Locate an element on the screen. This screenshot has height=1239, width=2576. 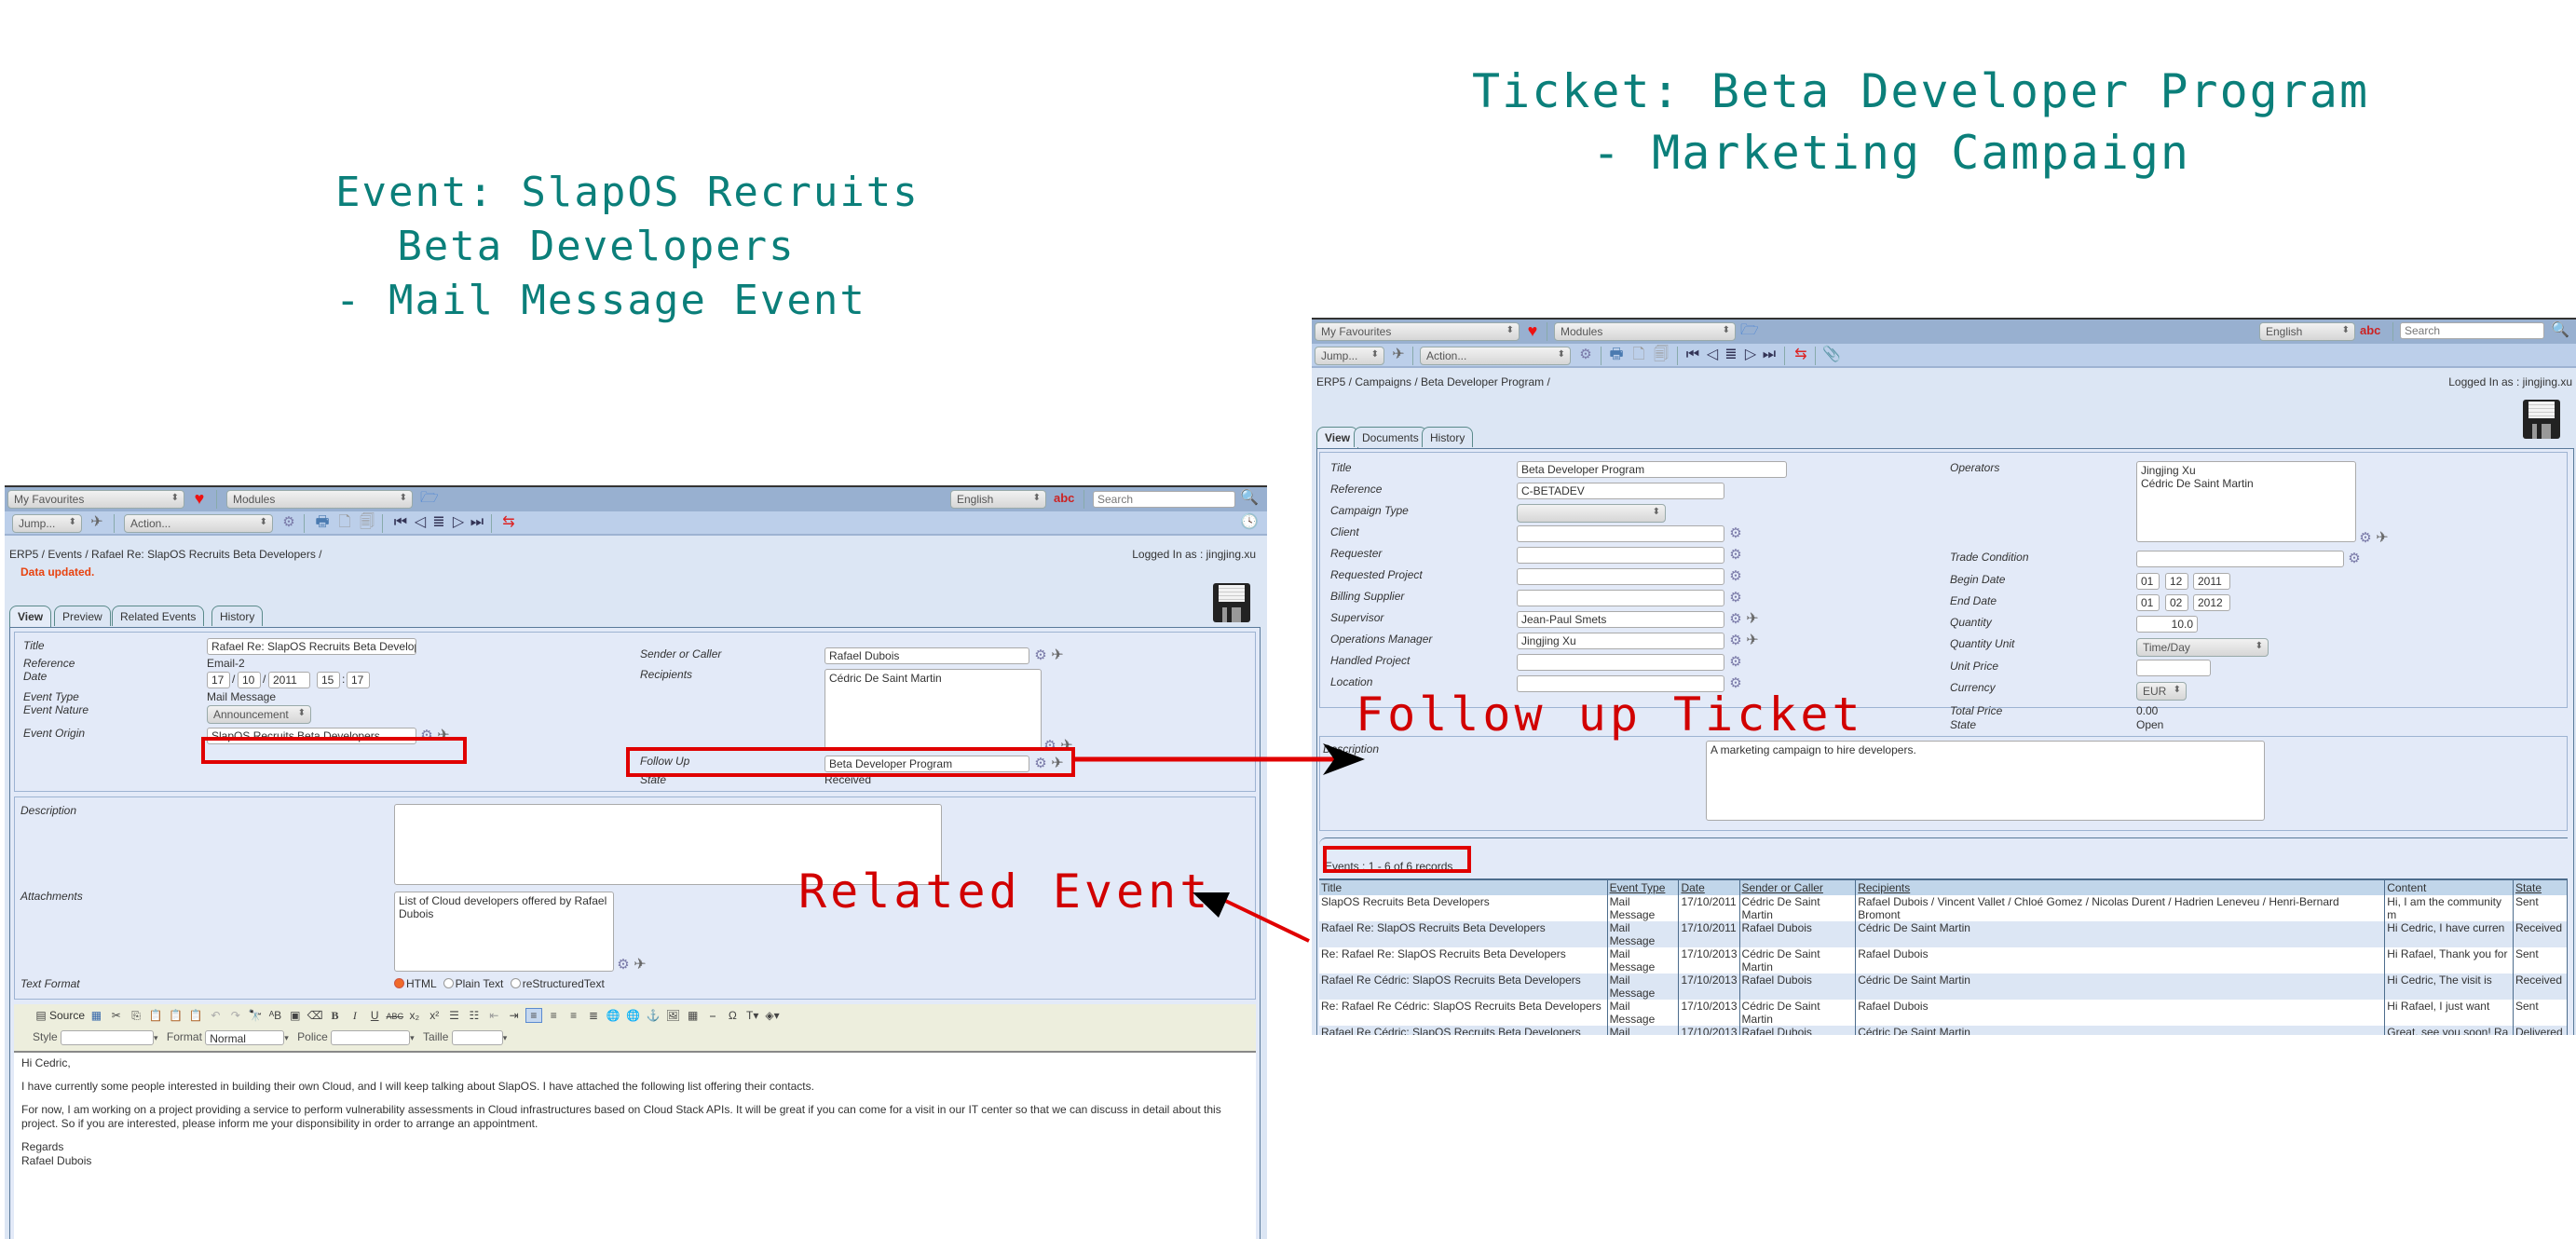
related-event-arrow is located at coordinates (1262, 919).